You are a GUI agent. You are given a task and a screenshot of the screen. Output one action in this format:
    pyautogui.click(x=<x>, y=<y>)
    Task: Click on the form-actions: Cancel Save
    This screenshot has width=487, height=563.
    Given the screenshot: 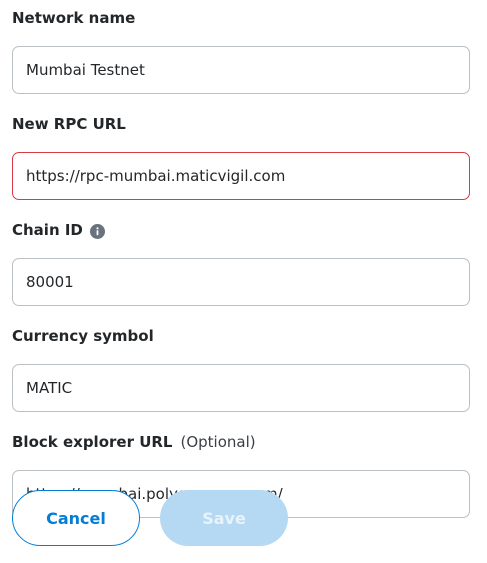 What is the action you would take?
    pyautogui.click(x=150, y=518)
    